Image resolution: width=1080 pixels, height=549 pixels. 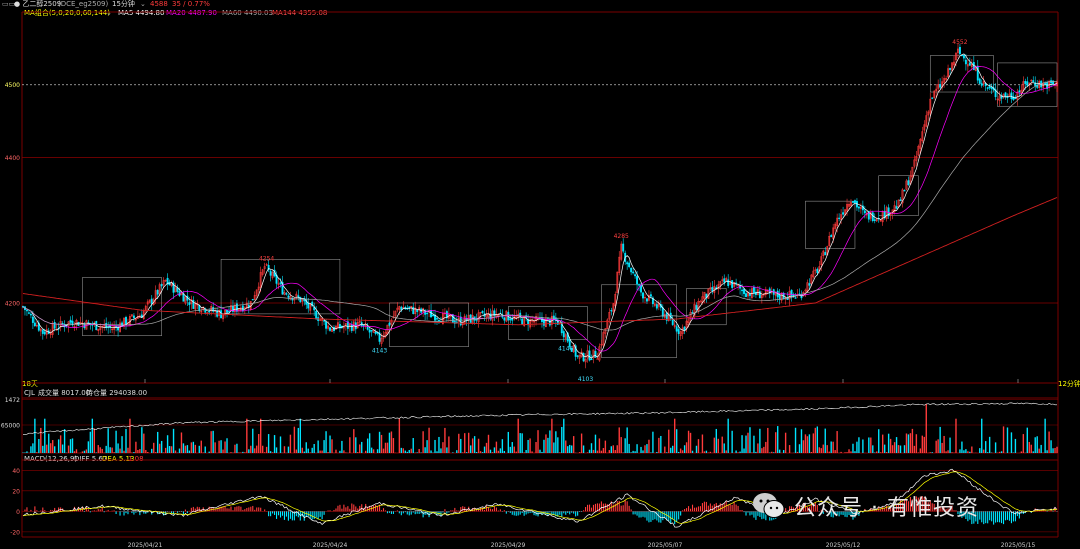 What do you see at coordinates (843, 545) in the screenshot?
I see `date-tick-label: 2025/05/12` at bounding box center [843, 545].